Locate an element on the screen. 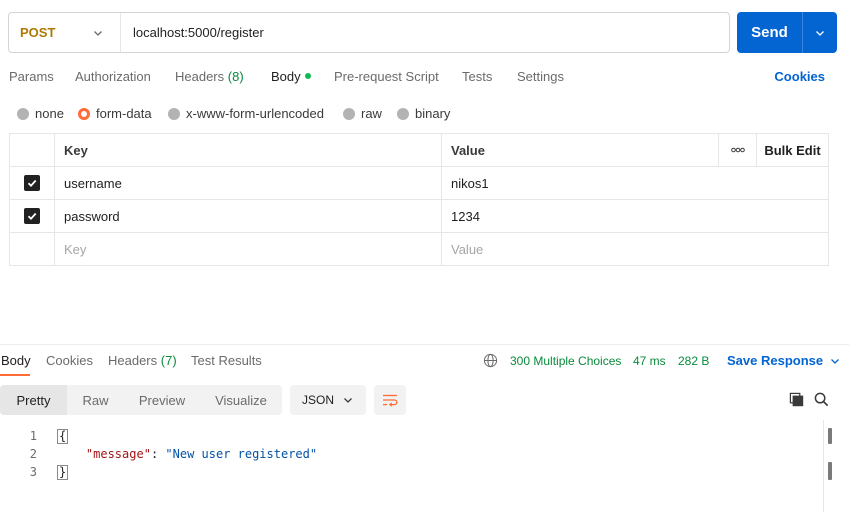 Image resolution: width=849 pixels, height=512 pixels. value-header-label: Value is located at coordinates (468, 150).